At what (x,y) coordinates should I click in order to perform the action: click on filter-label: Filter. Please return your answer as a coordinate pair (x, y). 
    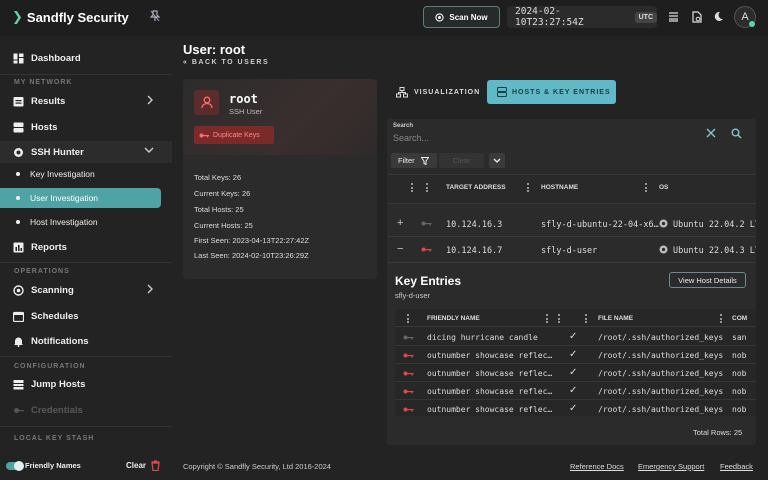
    Looking at the image, I should click on (406, 160).